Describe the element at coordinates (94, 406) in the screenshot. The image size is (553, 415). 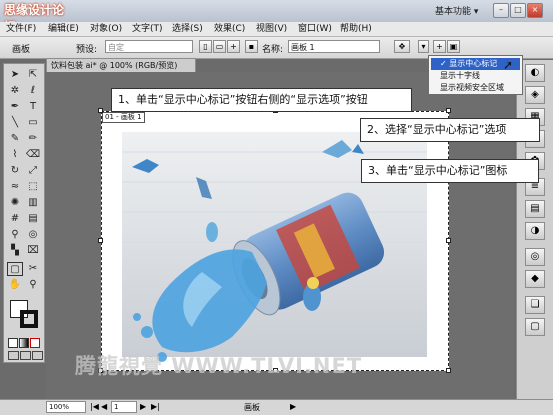
I see `first-artboard-icon: |◀` at that location.